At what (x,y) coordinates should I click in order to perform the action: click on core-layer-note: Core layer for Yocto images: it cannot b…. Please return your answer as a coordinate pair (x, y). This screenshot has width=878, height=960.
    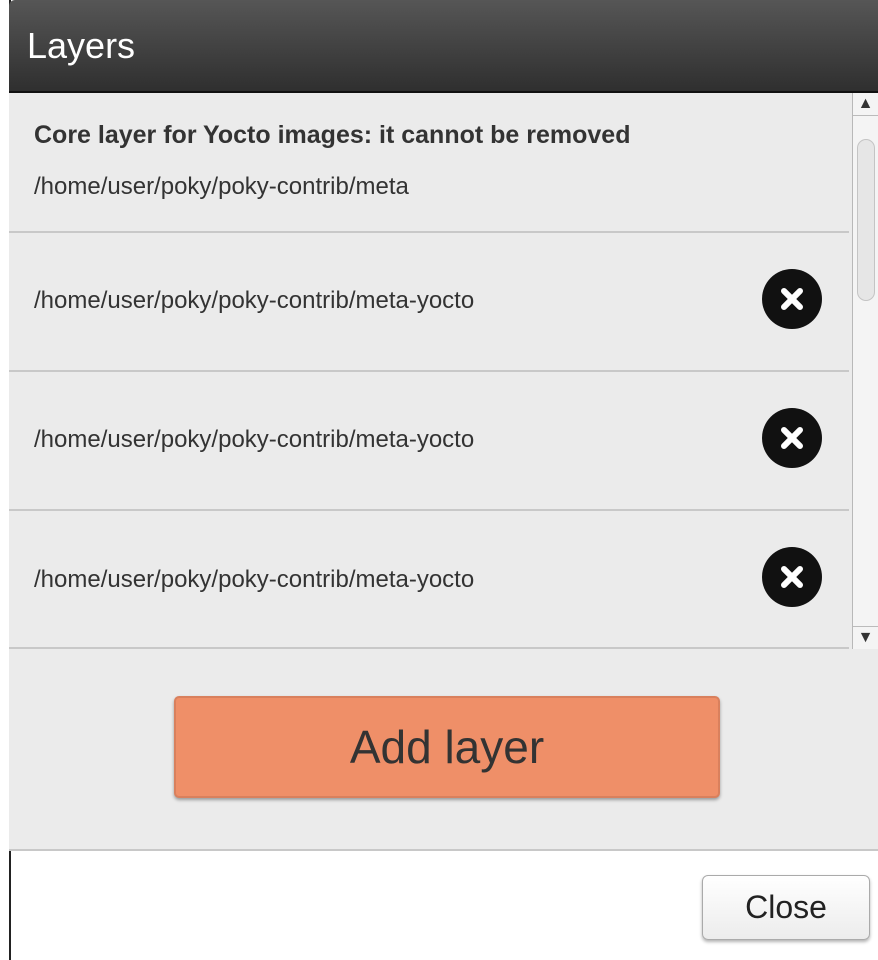
    Looking at the image, I should click on (332, 135).